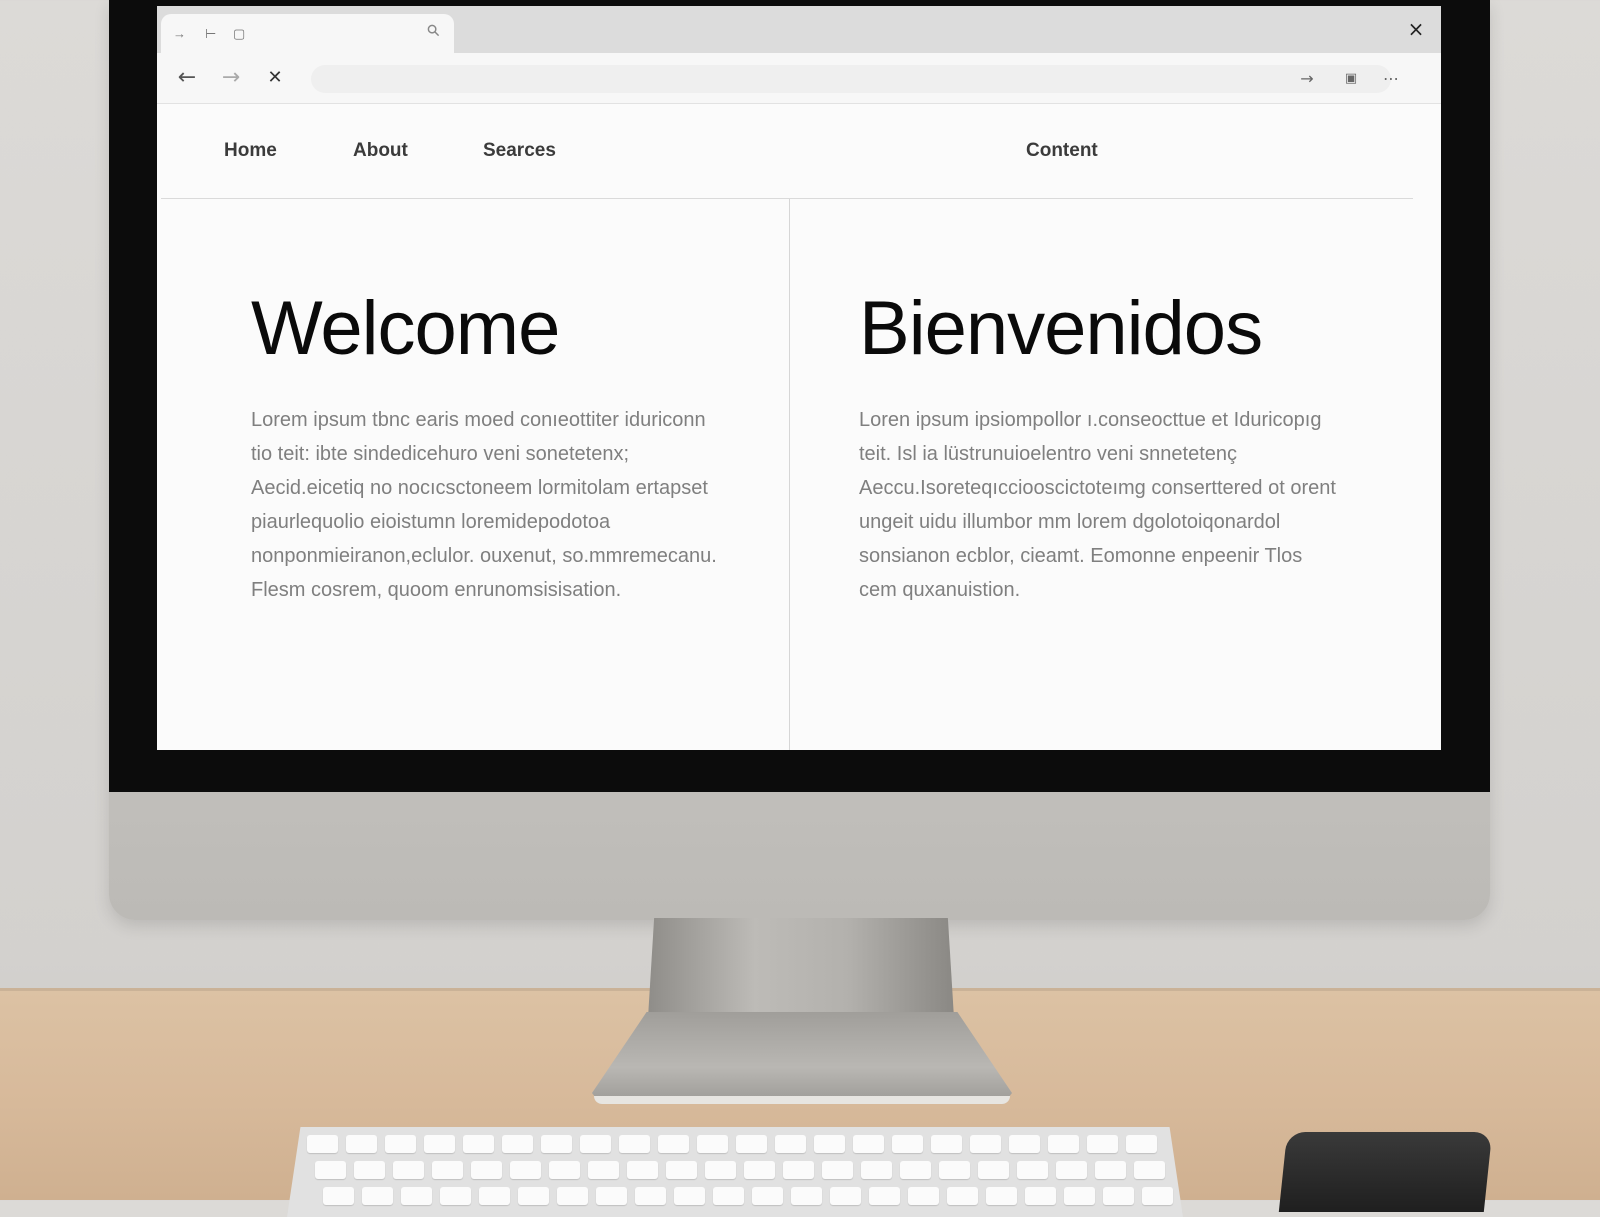 The image size is (1600, 1217). I want to click on nav-link-about: About, so click(380, 151).